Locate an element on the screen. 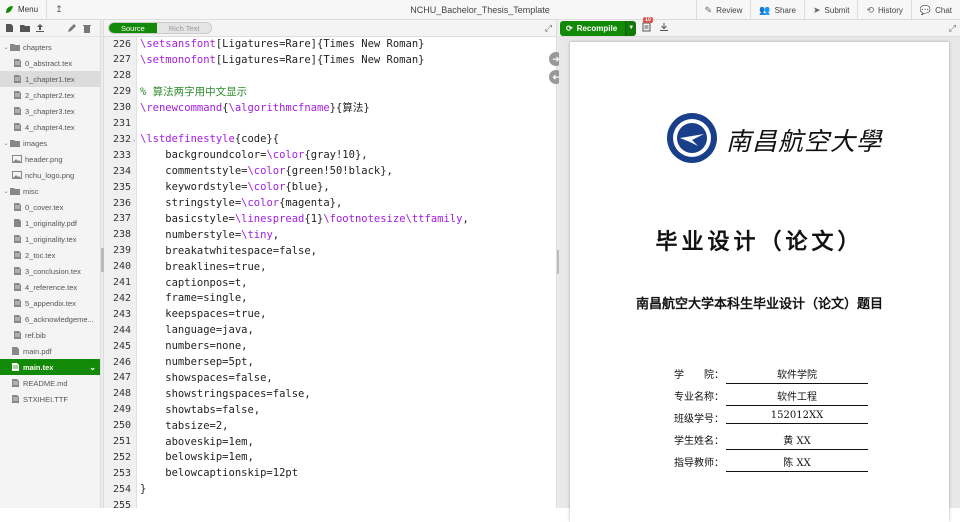  cover-info-label: 学生姓名： is located at coordinates (699, 441).